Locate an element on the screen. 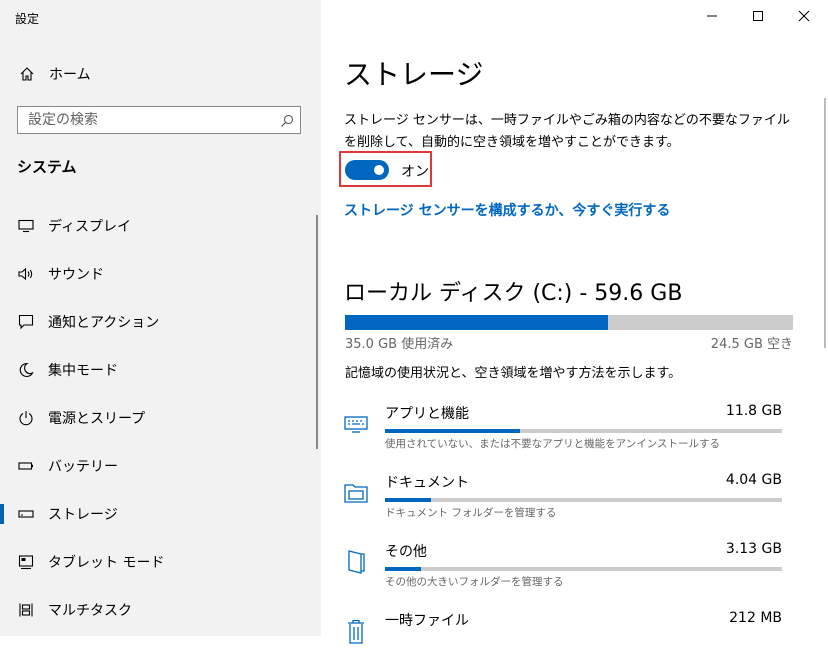 The width and height of the screenshot is (828, 669). folder-icon is located at coordinates (356, 493).